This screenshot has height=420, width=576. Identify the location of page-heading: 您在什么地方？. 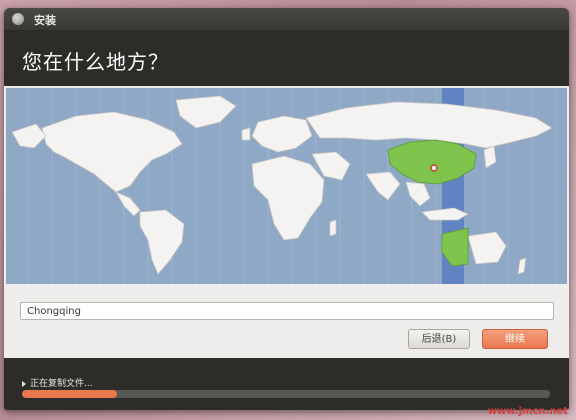
(95, 62).